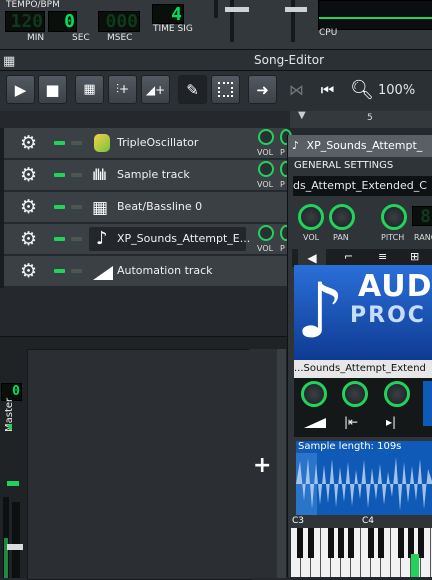 This screenshot has height=580, width=432. I want to click on triple-oscillator-icon, so click(102, 143).